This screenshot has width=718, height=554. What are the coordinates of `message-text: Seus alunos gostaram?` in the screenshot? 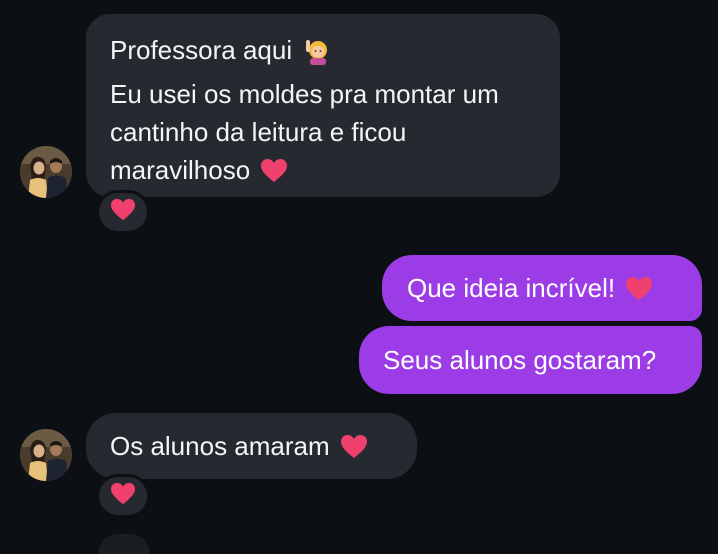 It's located at (520, 360).